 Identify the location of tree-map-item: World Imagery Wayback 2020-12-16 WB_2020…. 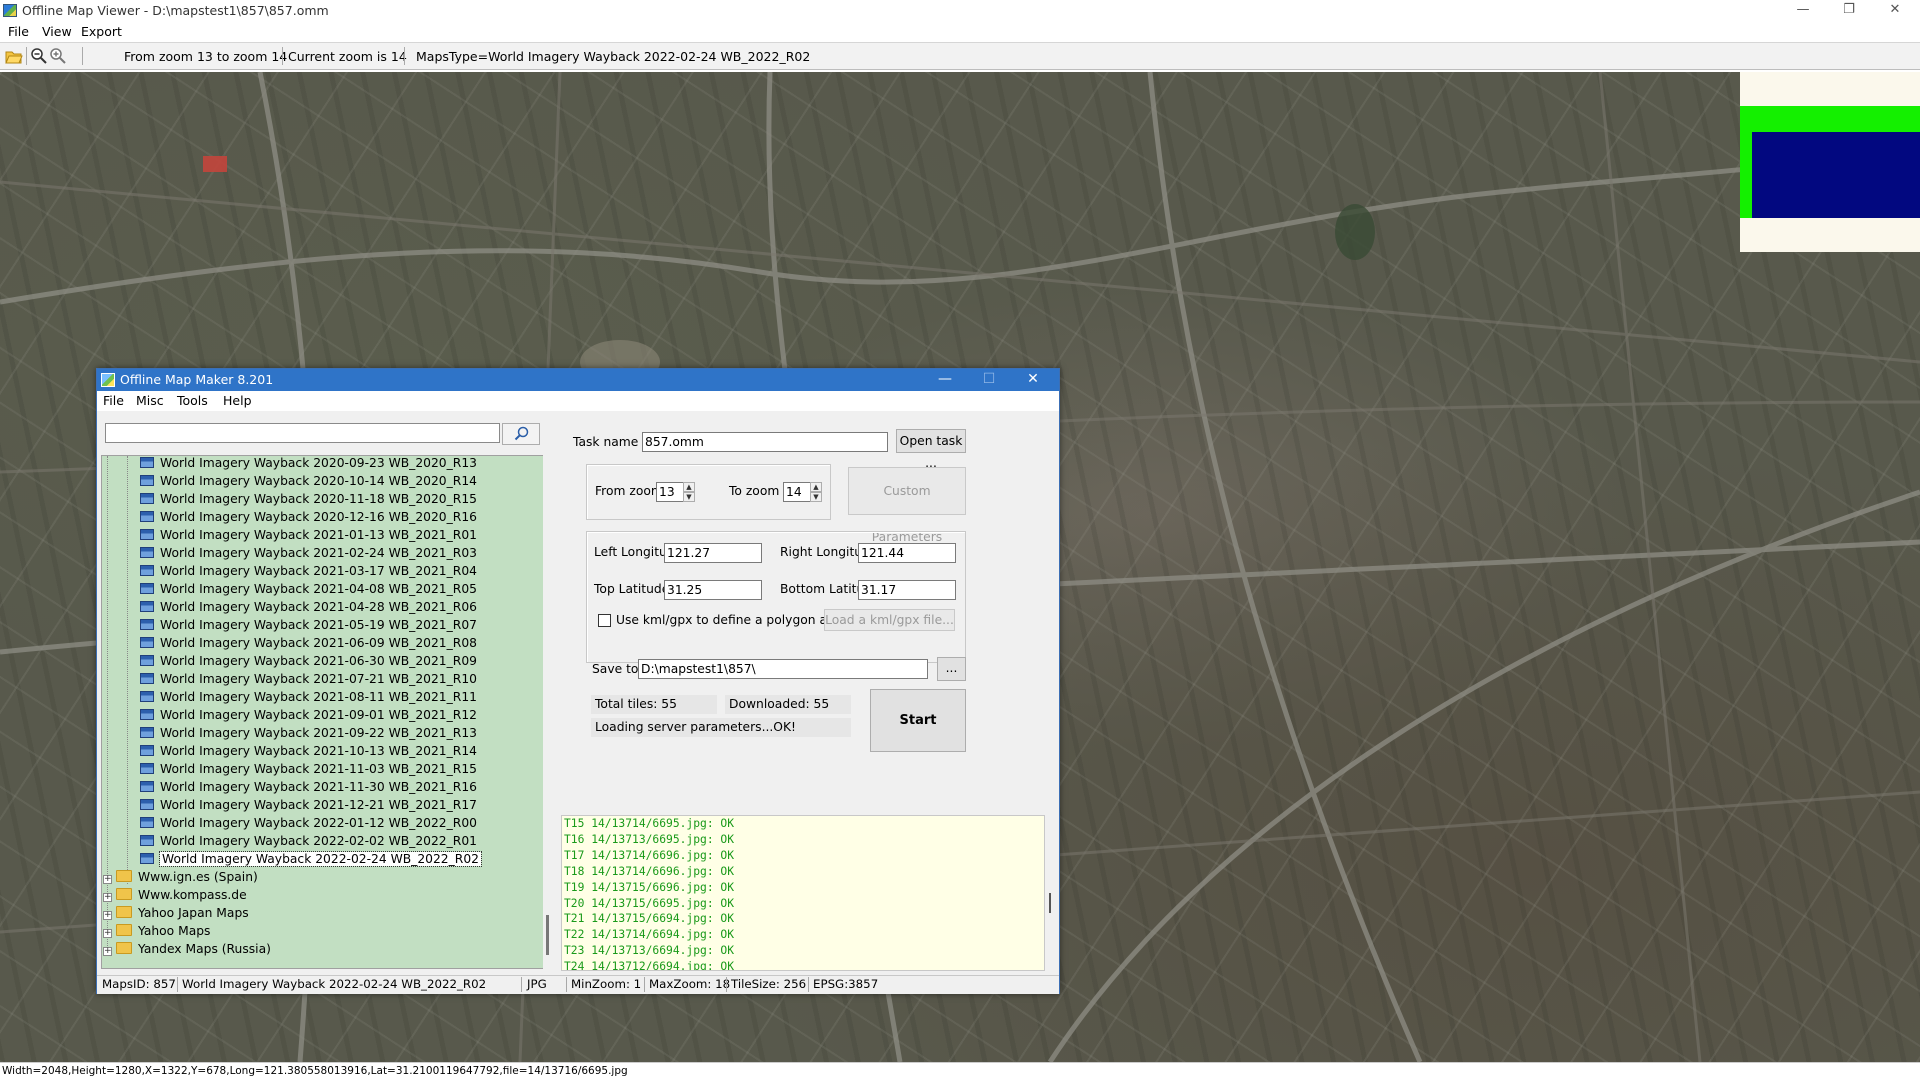
(308, 517).